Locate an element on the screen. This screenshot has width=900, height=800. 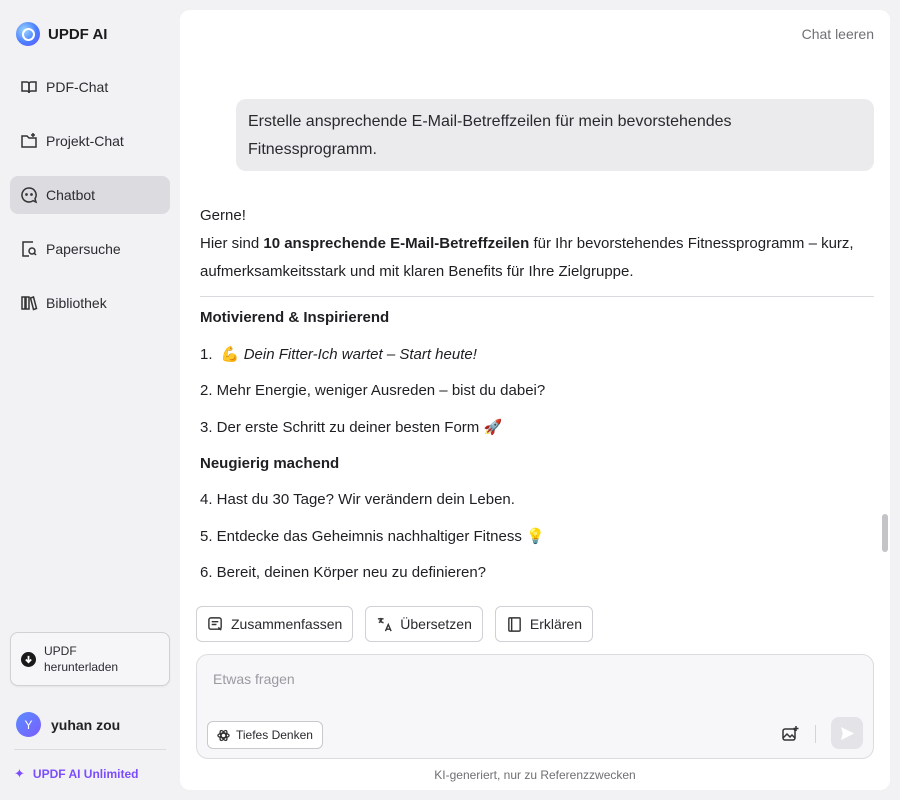
rocket-icon: 🚀 is located at coordinates (493, 427).